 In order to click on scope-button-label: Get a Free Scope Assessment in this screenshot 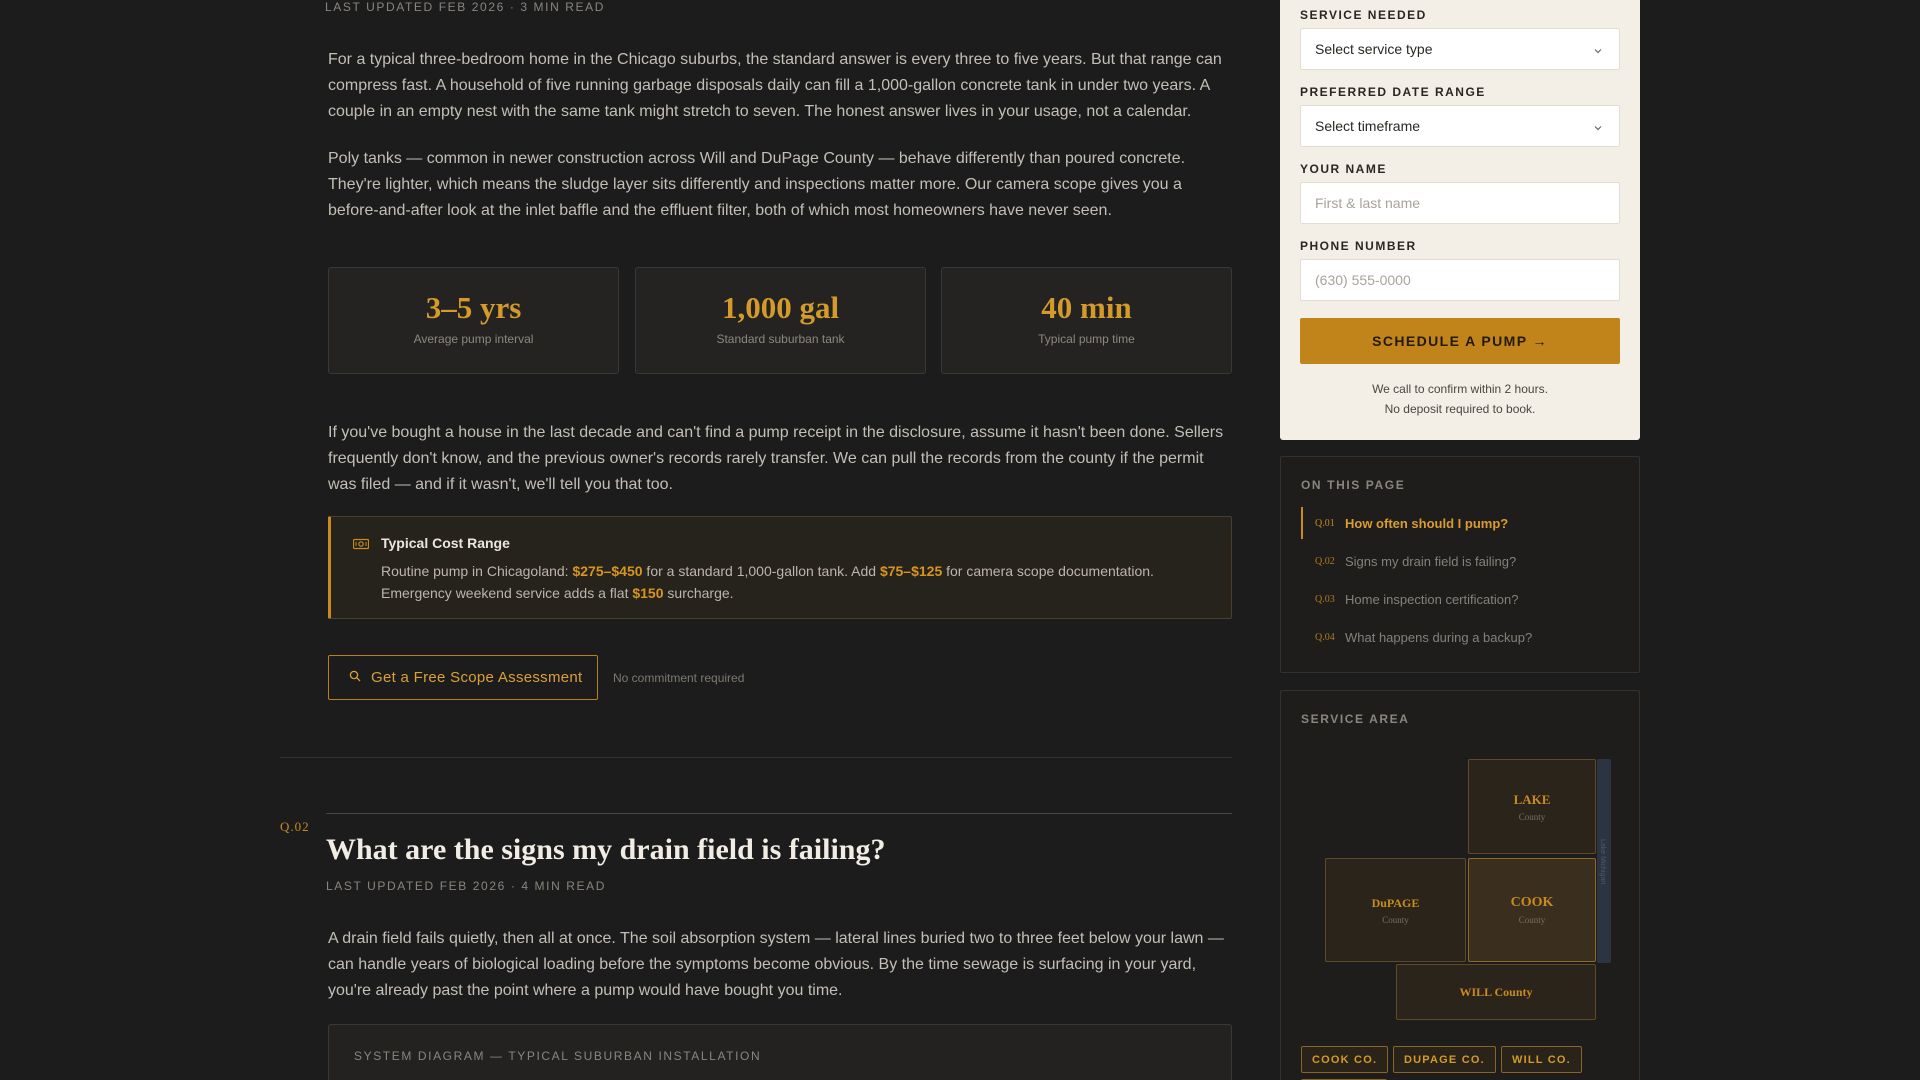, I will do `click(477, 677)`.